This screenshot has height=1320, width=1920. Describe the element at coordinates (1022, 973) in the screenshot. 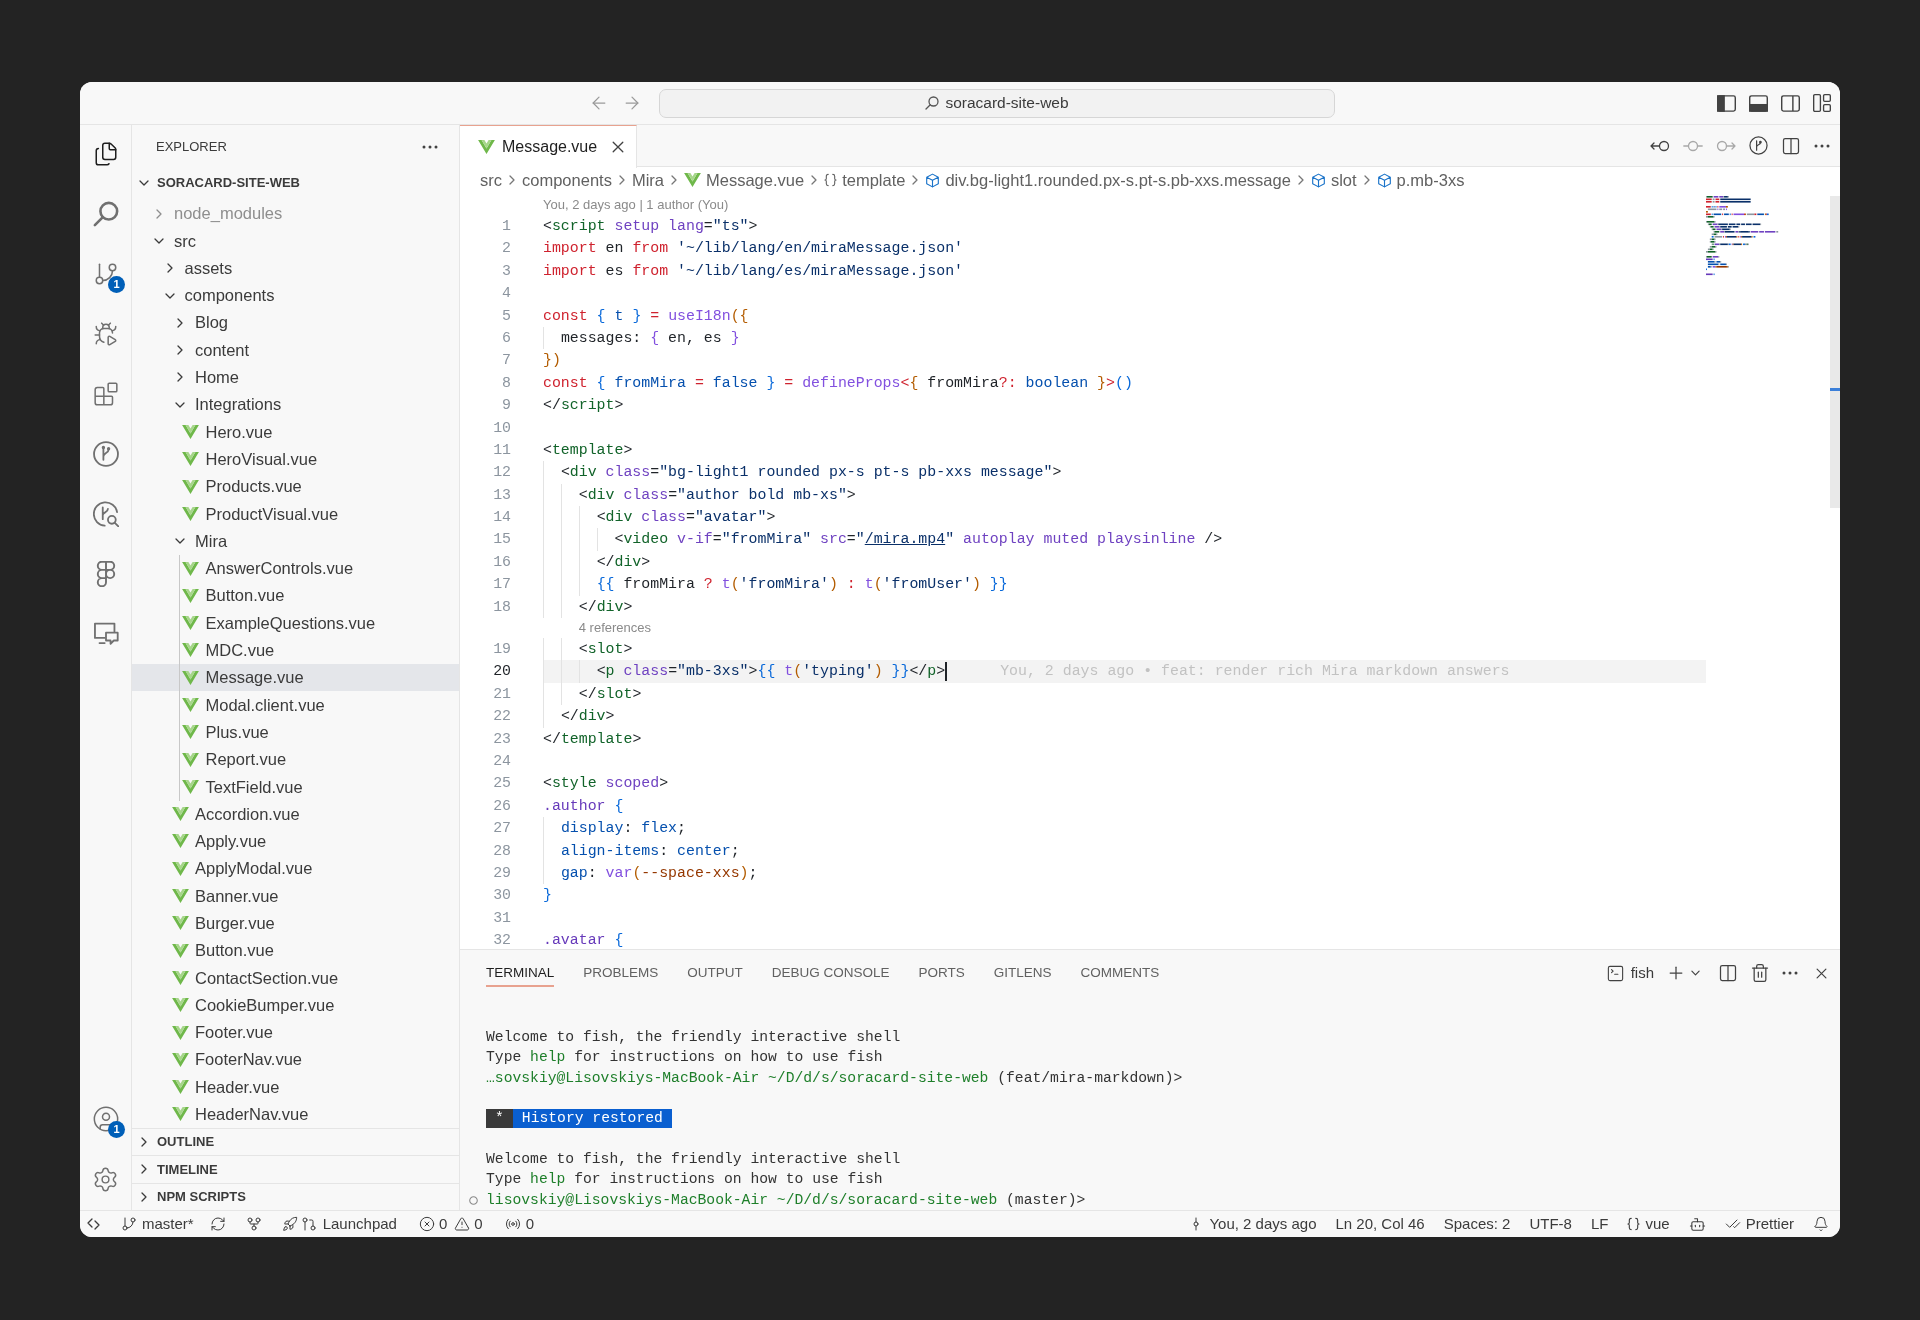

I see `panel-tab: GITLENS` at that location.